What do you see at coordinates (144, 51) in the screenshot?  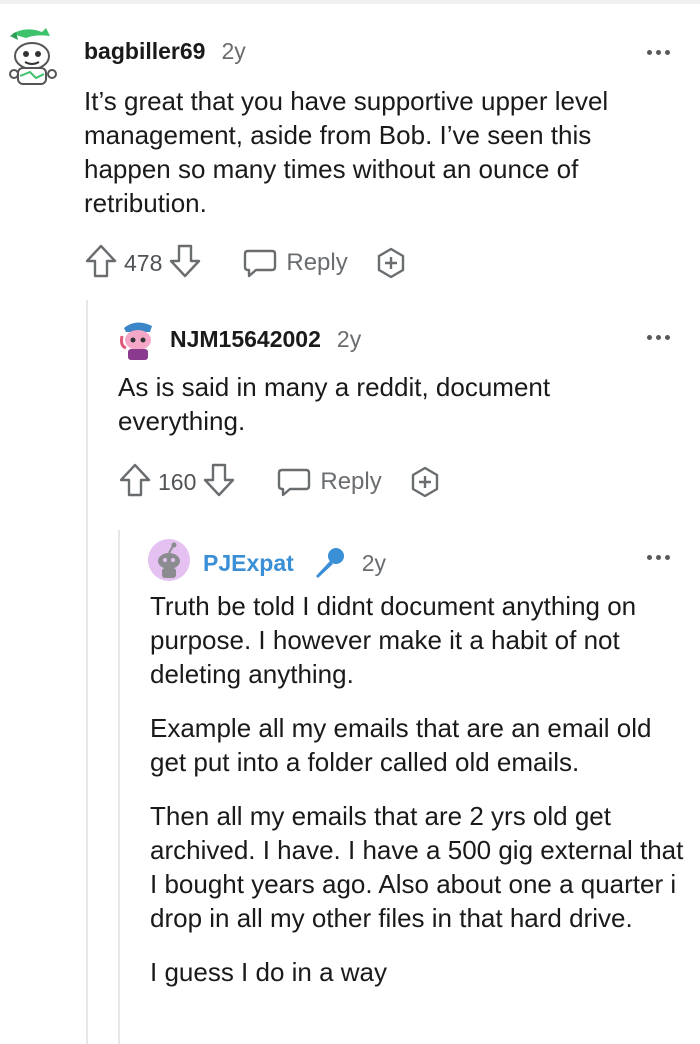 I see `comment-username: bagbiller69` at bounding box center [144, 51].